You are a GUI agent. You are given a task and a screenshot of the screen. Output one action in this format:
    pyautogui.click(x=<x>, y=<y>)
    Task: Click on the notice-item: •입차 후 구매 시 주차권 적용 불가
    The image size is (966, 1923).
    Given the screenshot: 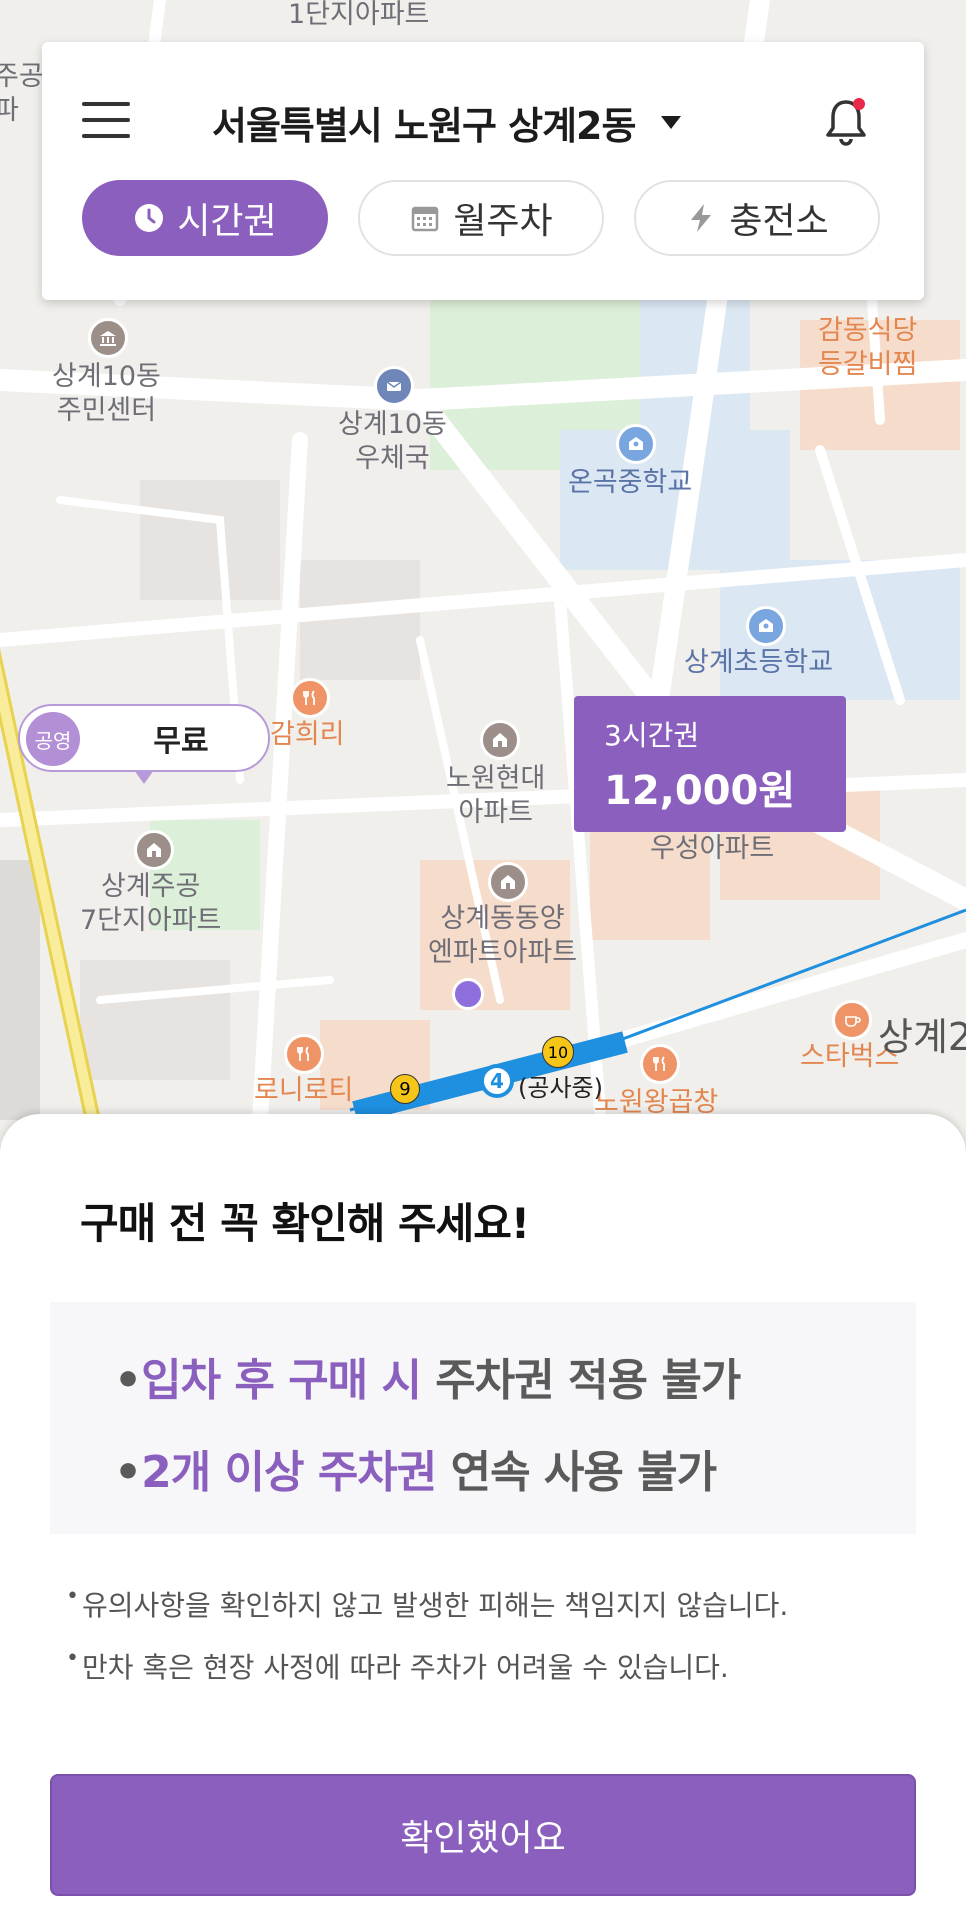 What is the action you would take?
    pyautogui.click(x=427, y=1376)
    